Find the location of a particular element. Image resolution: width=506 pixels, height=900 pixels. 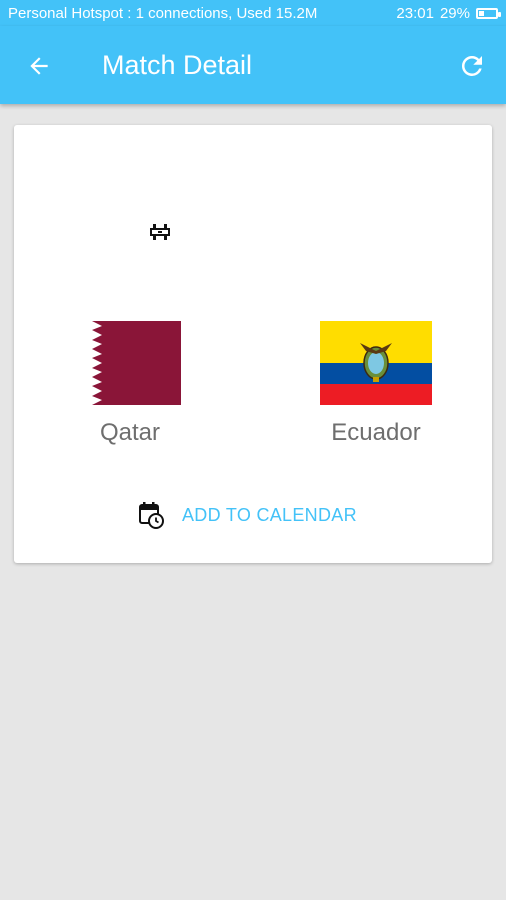

arrow-left-icon is located at coordinates (39, 66).